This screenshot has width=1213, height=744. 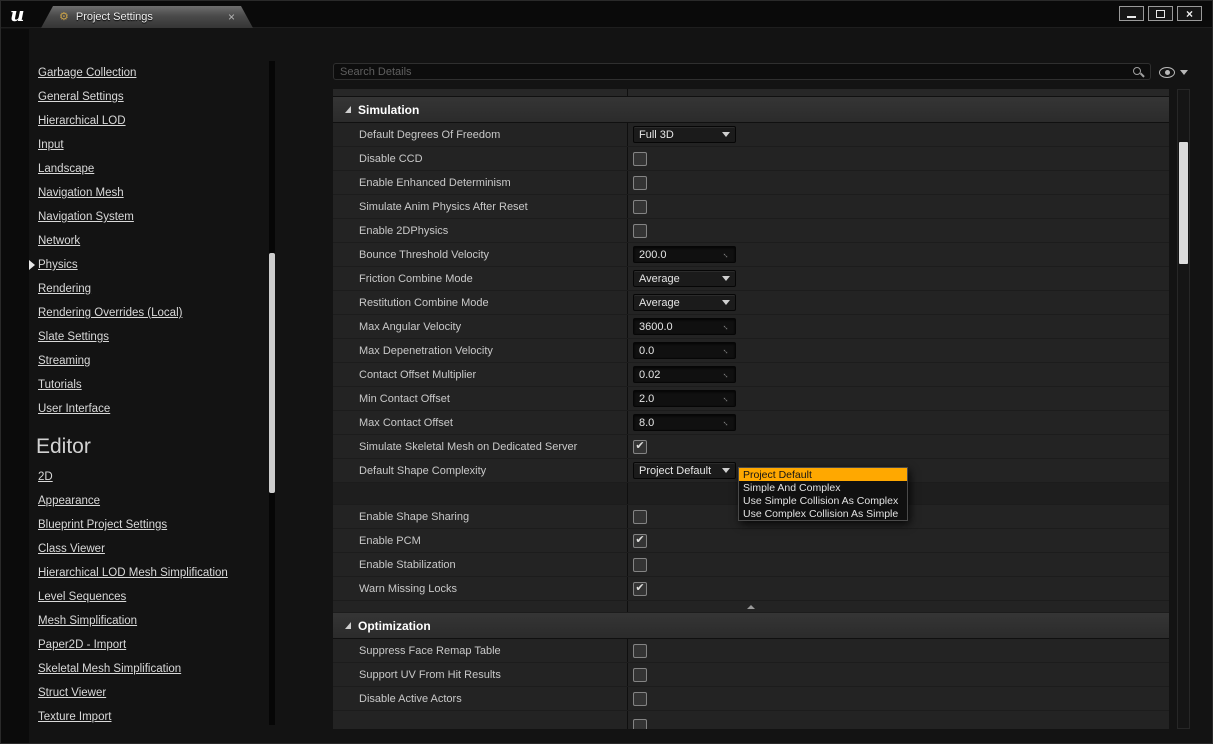 I want to click on maximize-button, so click(x=1160, y=13).